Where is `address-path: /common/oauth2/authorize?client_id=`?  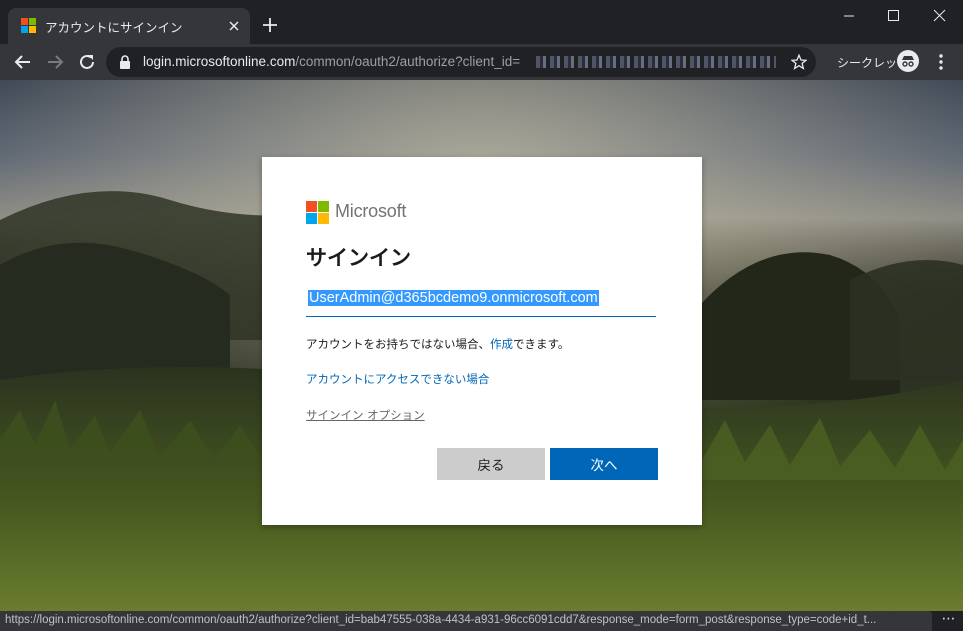 address-path: /common/oauth2/authorize?client_id= is located at coordinates (408, 61).